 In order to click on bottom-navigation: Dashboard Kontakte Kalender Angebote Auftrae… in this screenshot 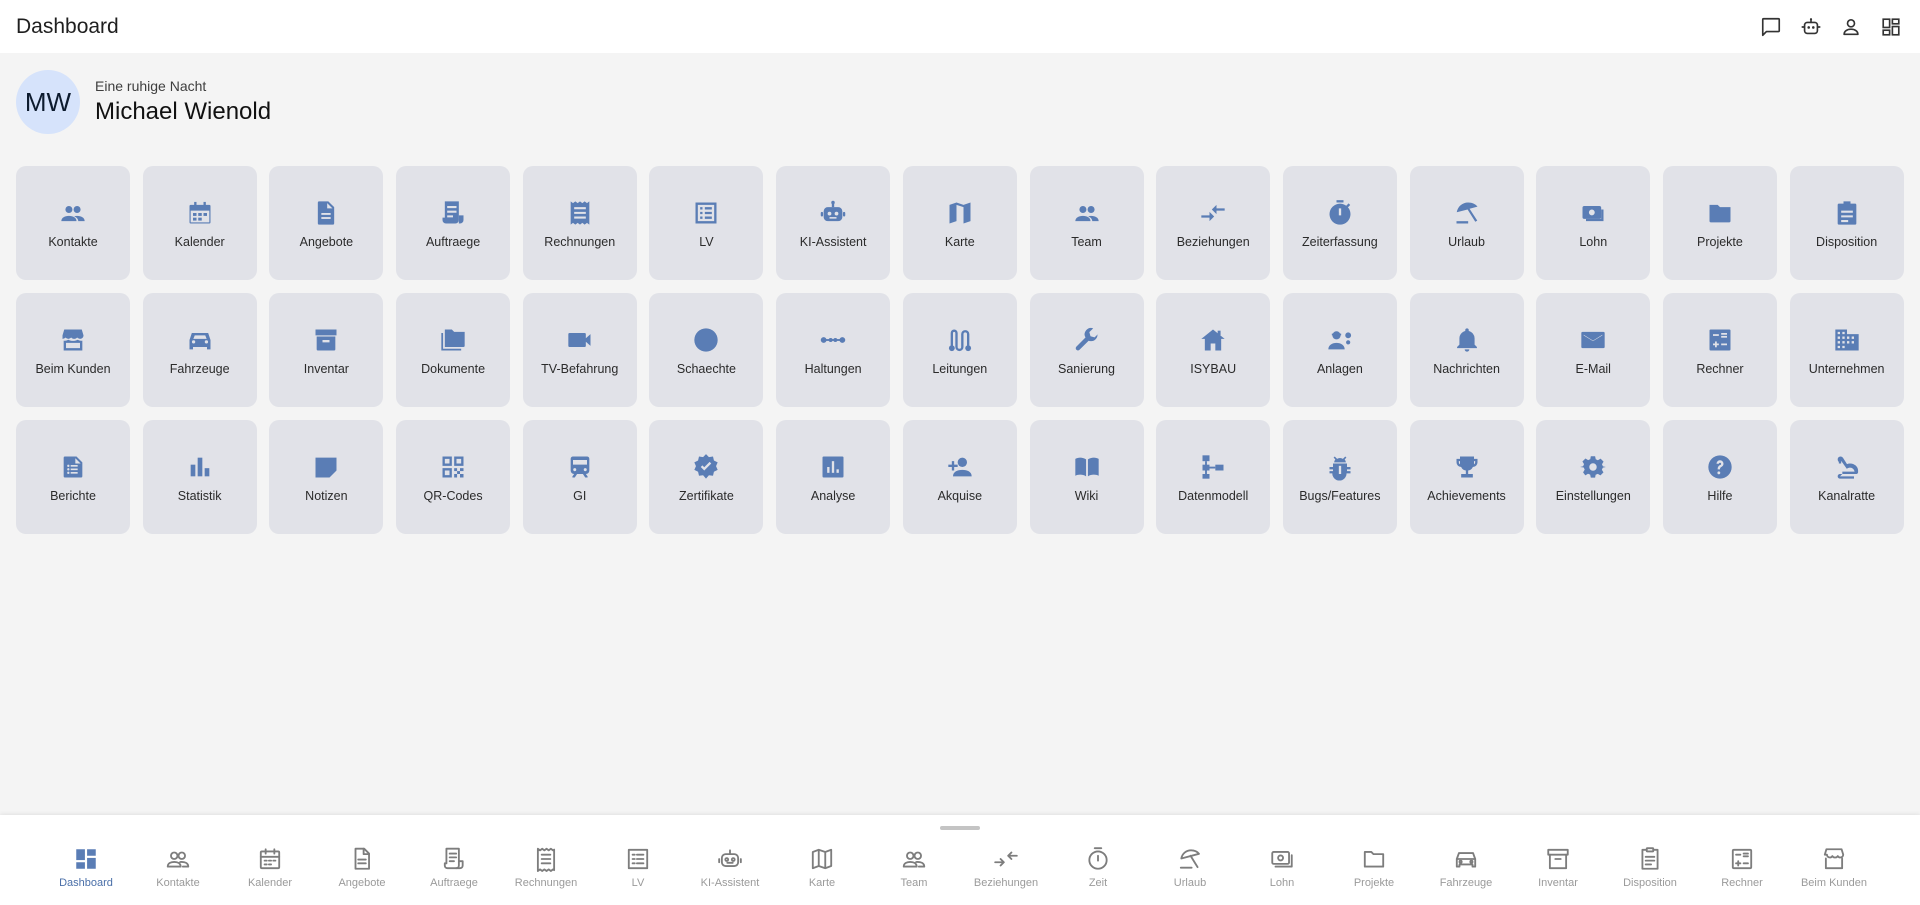, I will do `click(960, 860)`.